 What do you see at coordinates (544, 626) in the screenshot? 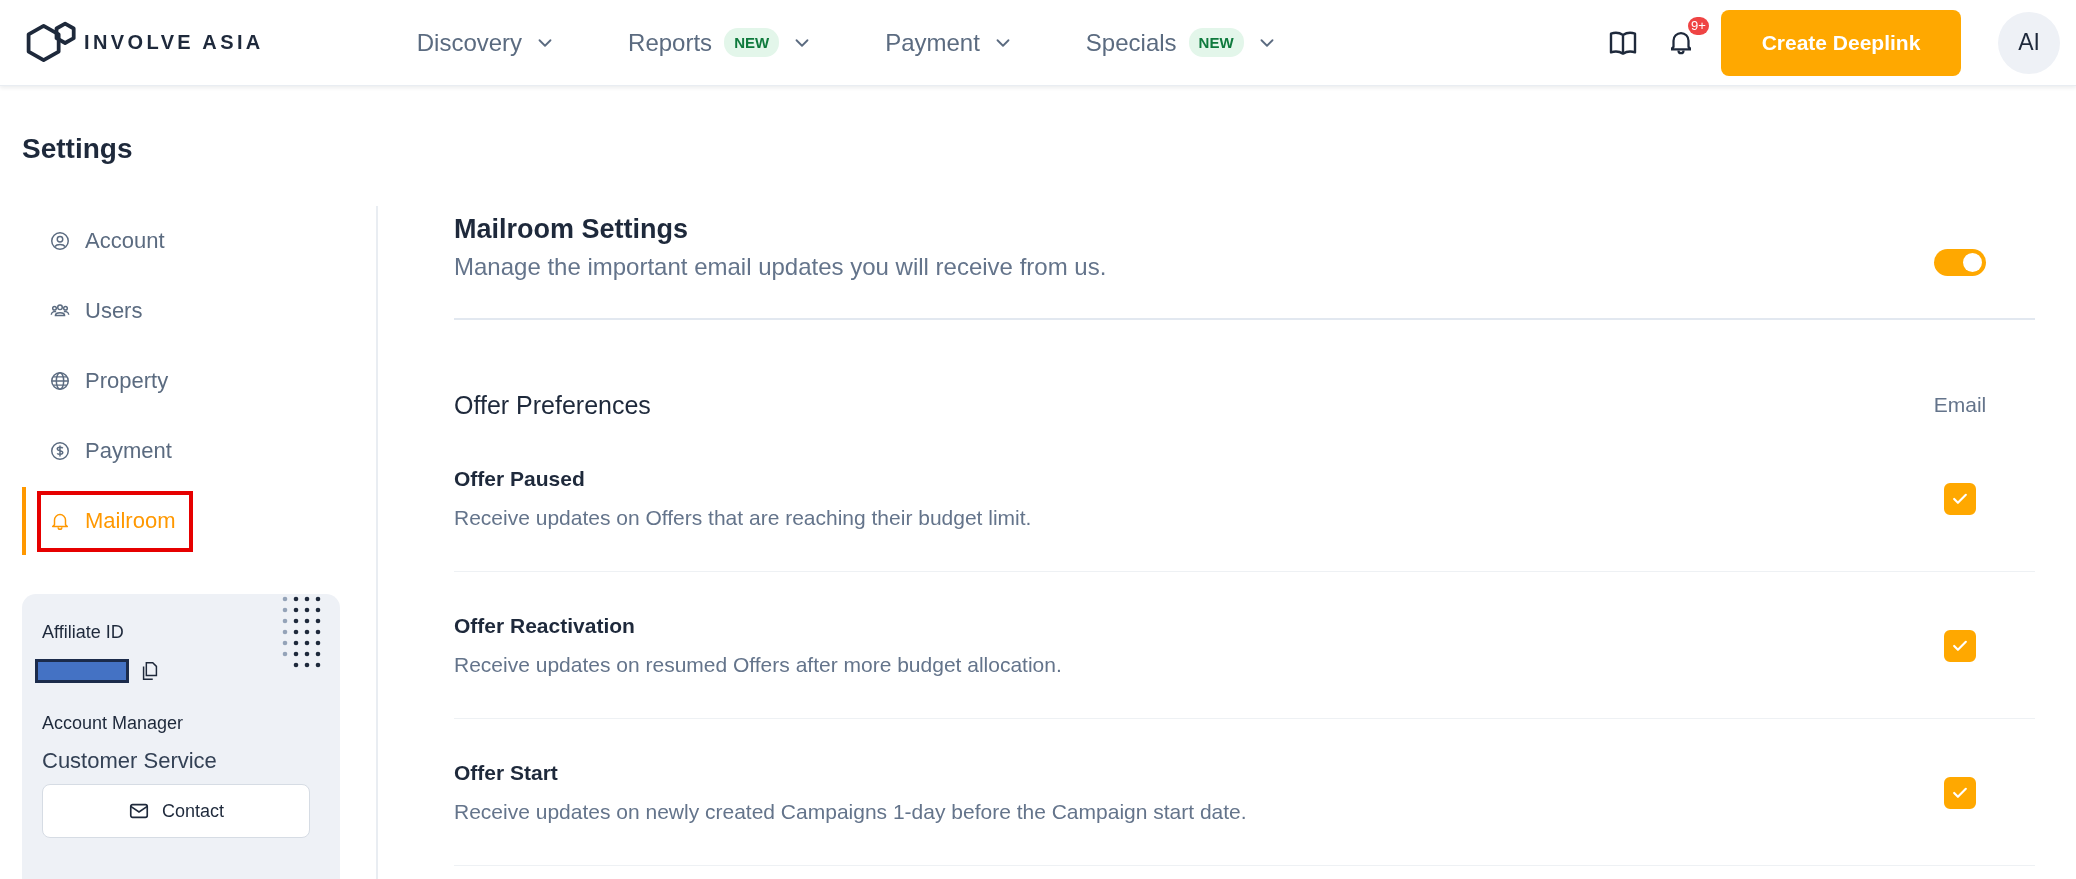
I see `preference-title: Offer Reactivation` at bounding box center [544, 626].